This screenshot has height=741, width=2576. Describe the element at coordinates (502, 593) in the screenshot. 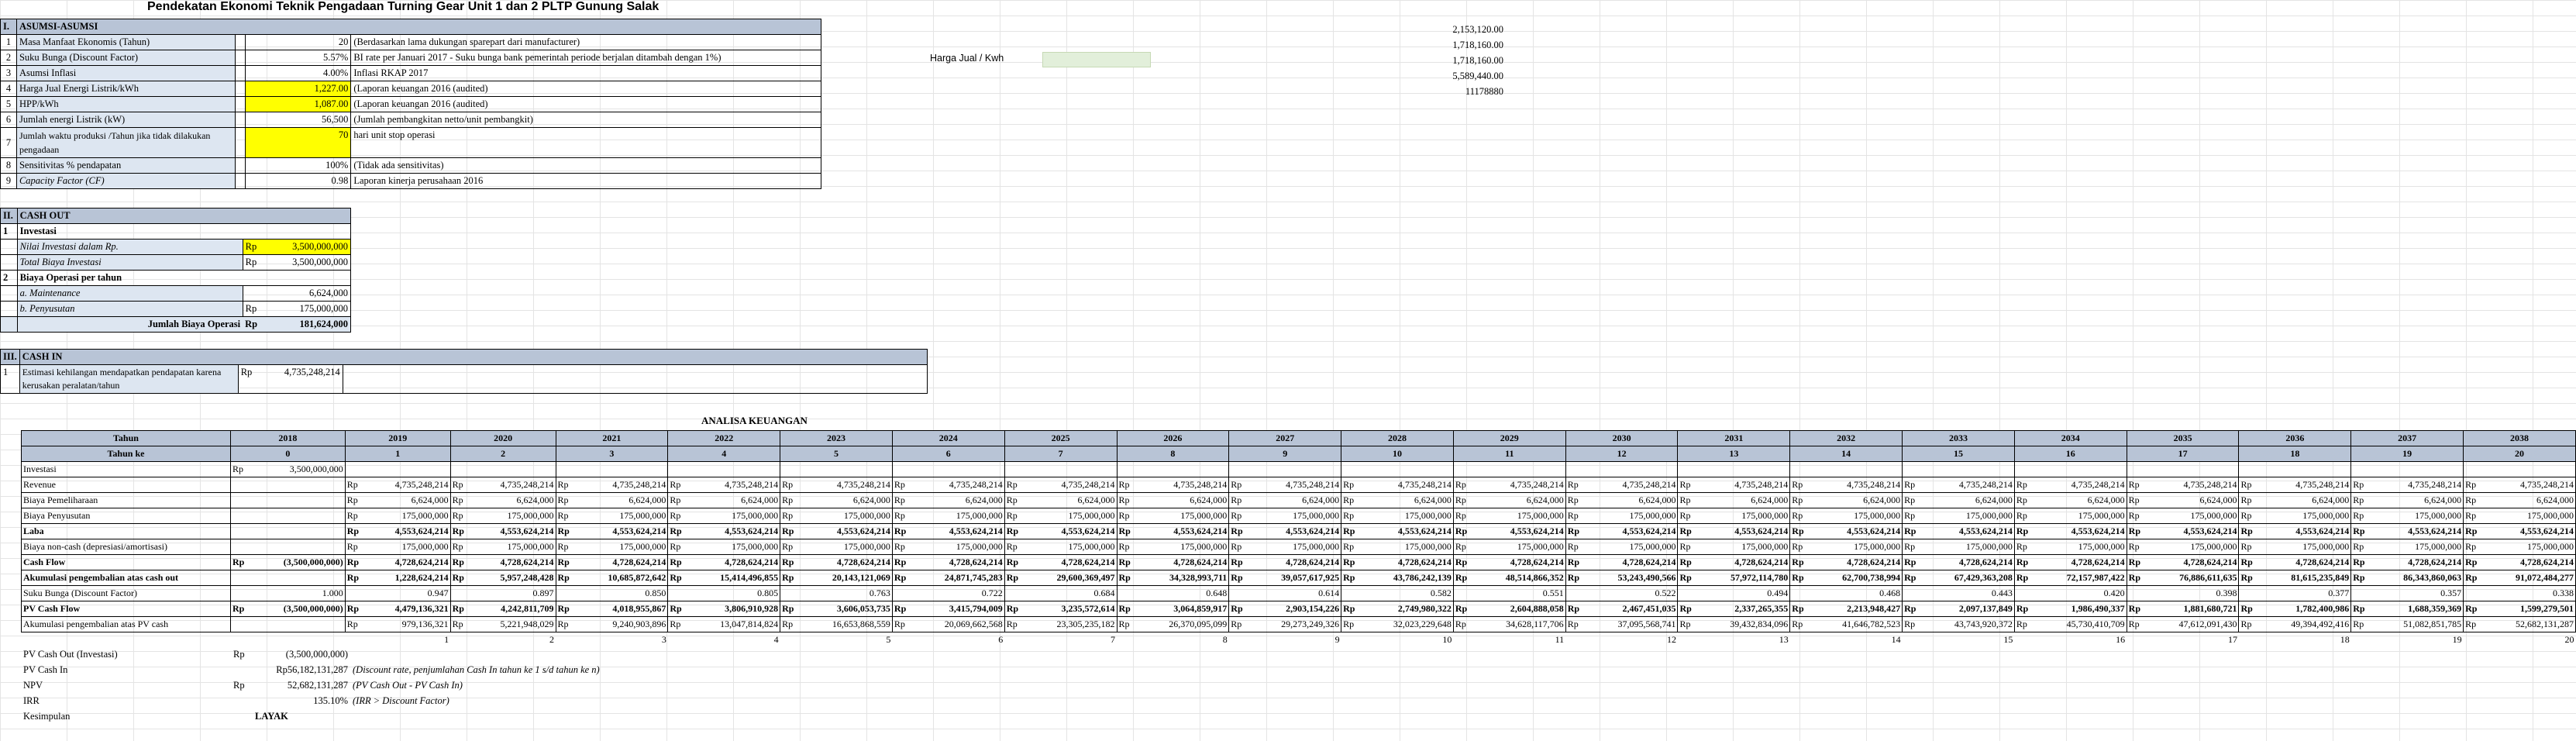

I see `analisa-cell: 0.897` at that location.